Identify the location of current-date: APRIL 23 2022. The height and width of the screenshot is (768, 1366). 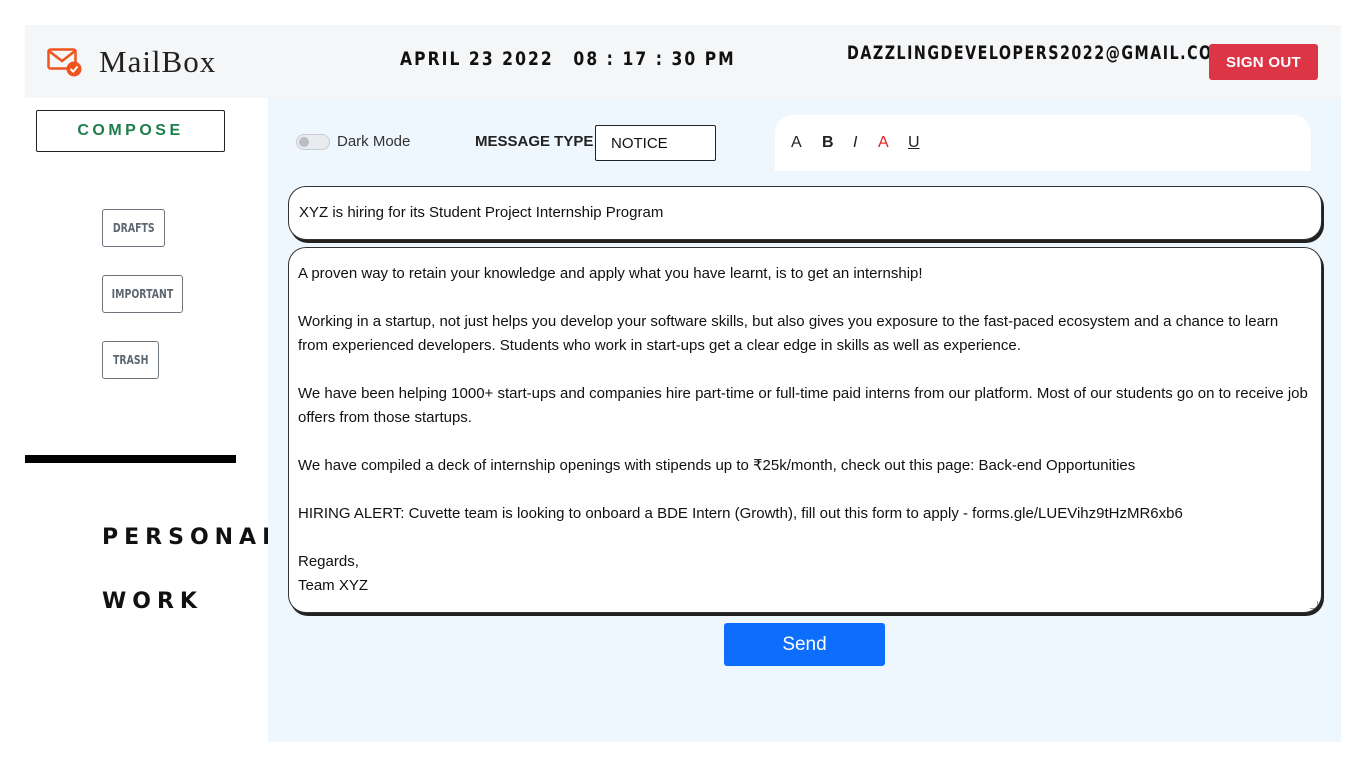
(477, 59).